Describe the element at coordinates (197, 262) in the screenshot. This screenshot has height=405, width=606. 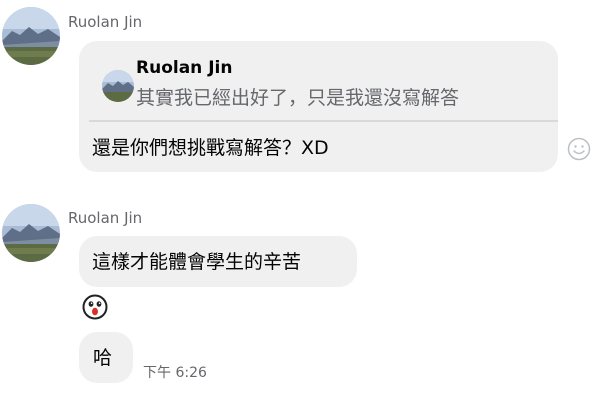
I see `message-text: 這樣才能體會學生的辛苦` at that location.